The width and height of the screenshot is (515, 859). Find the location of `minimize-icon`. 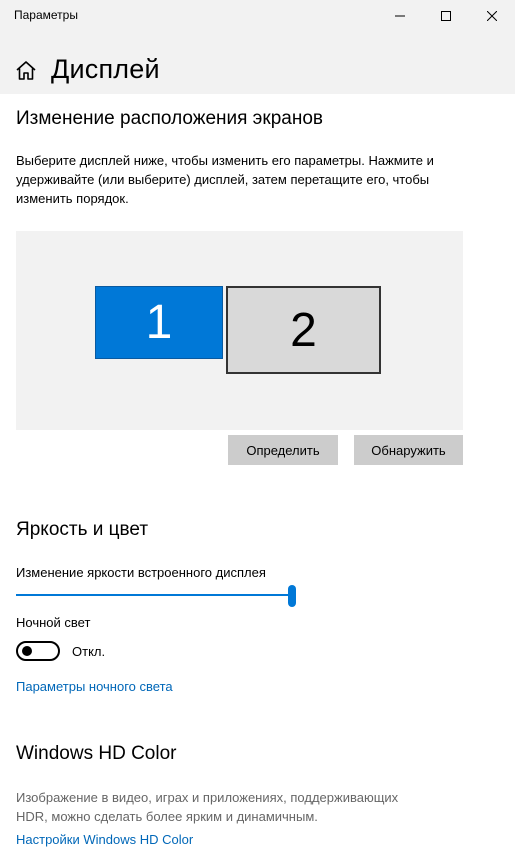

minimize-icon is located at coordinates (400, 16).